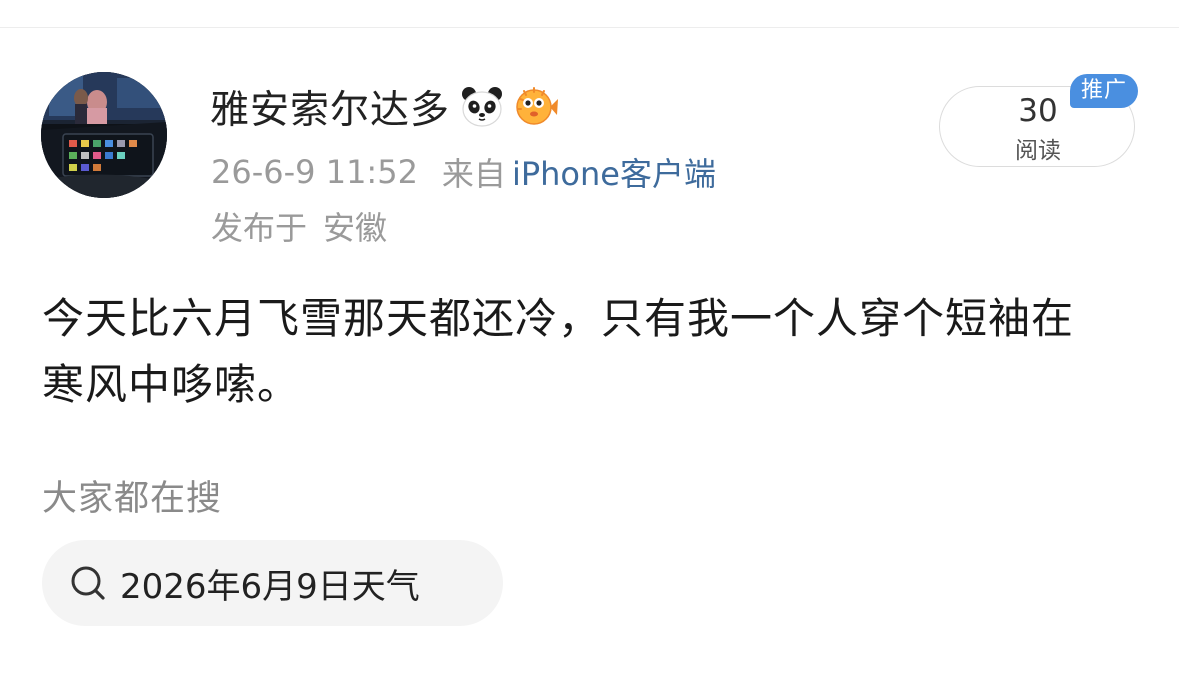 This screenshot has height=698, width=1179. I want to click on avatar, so click(104, 135).